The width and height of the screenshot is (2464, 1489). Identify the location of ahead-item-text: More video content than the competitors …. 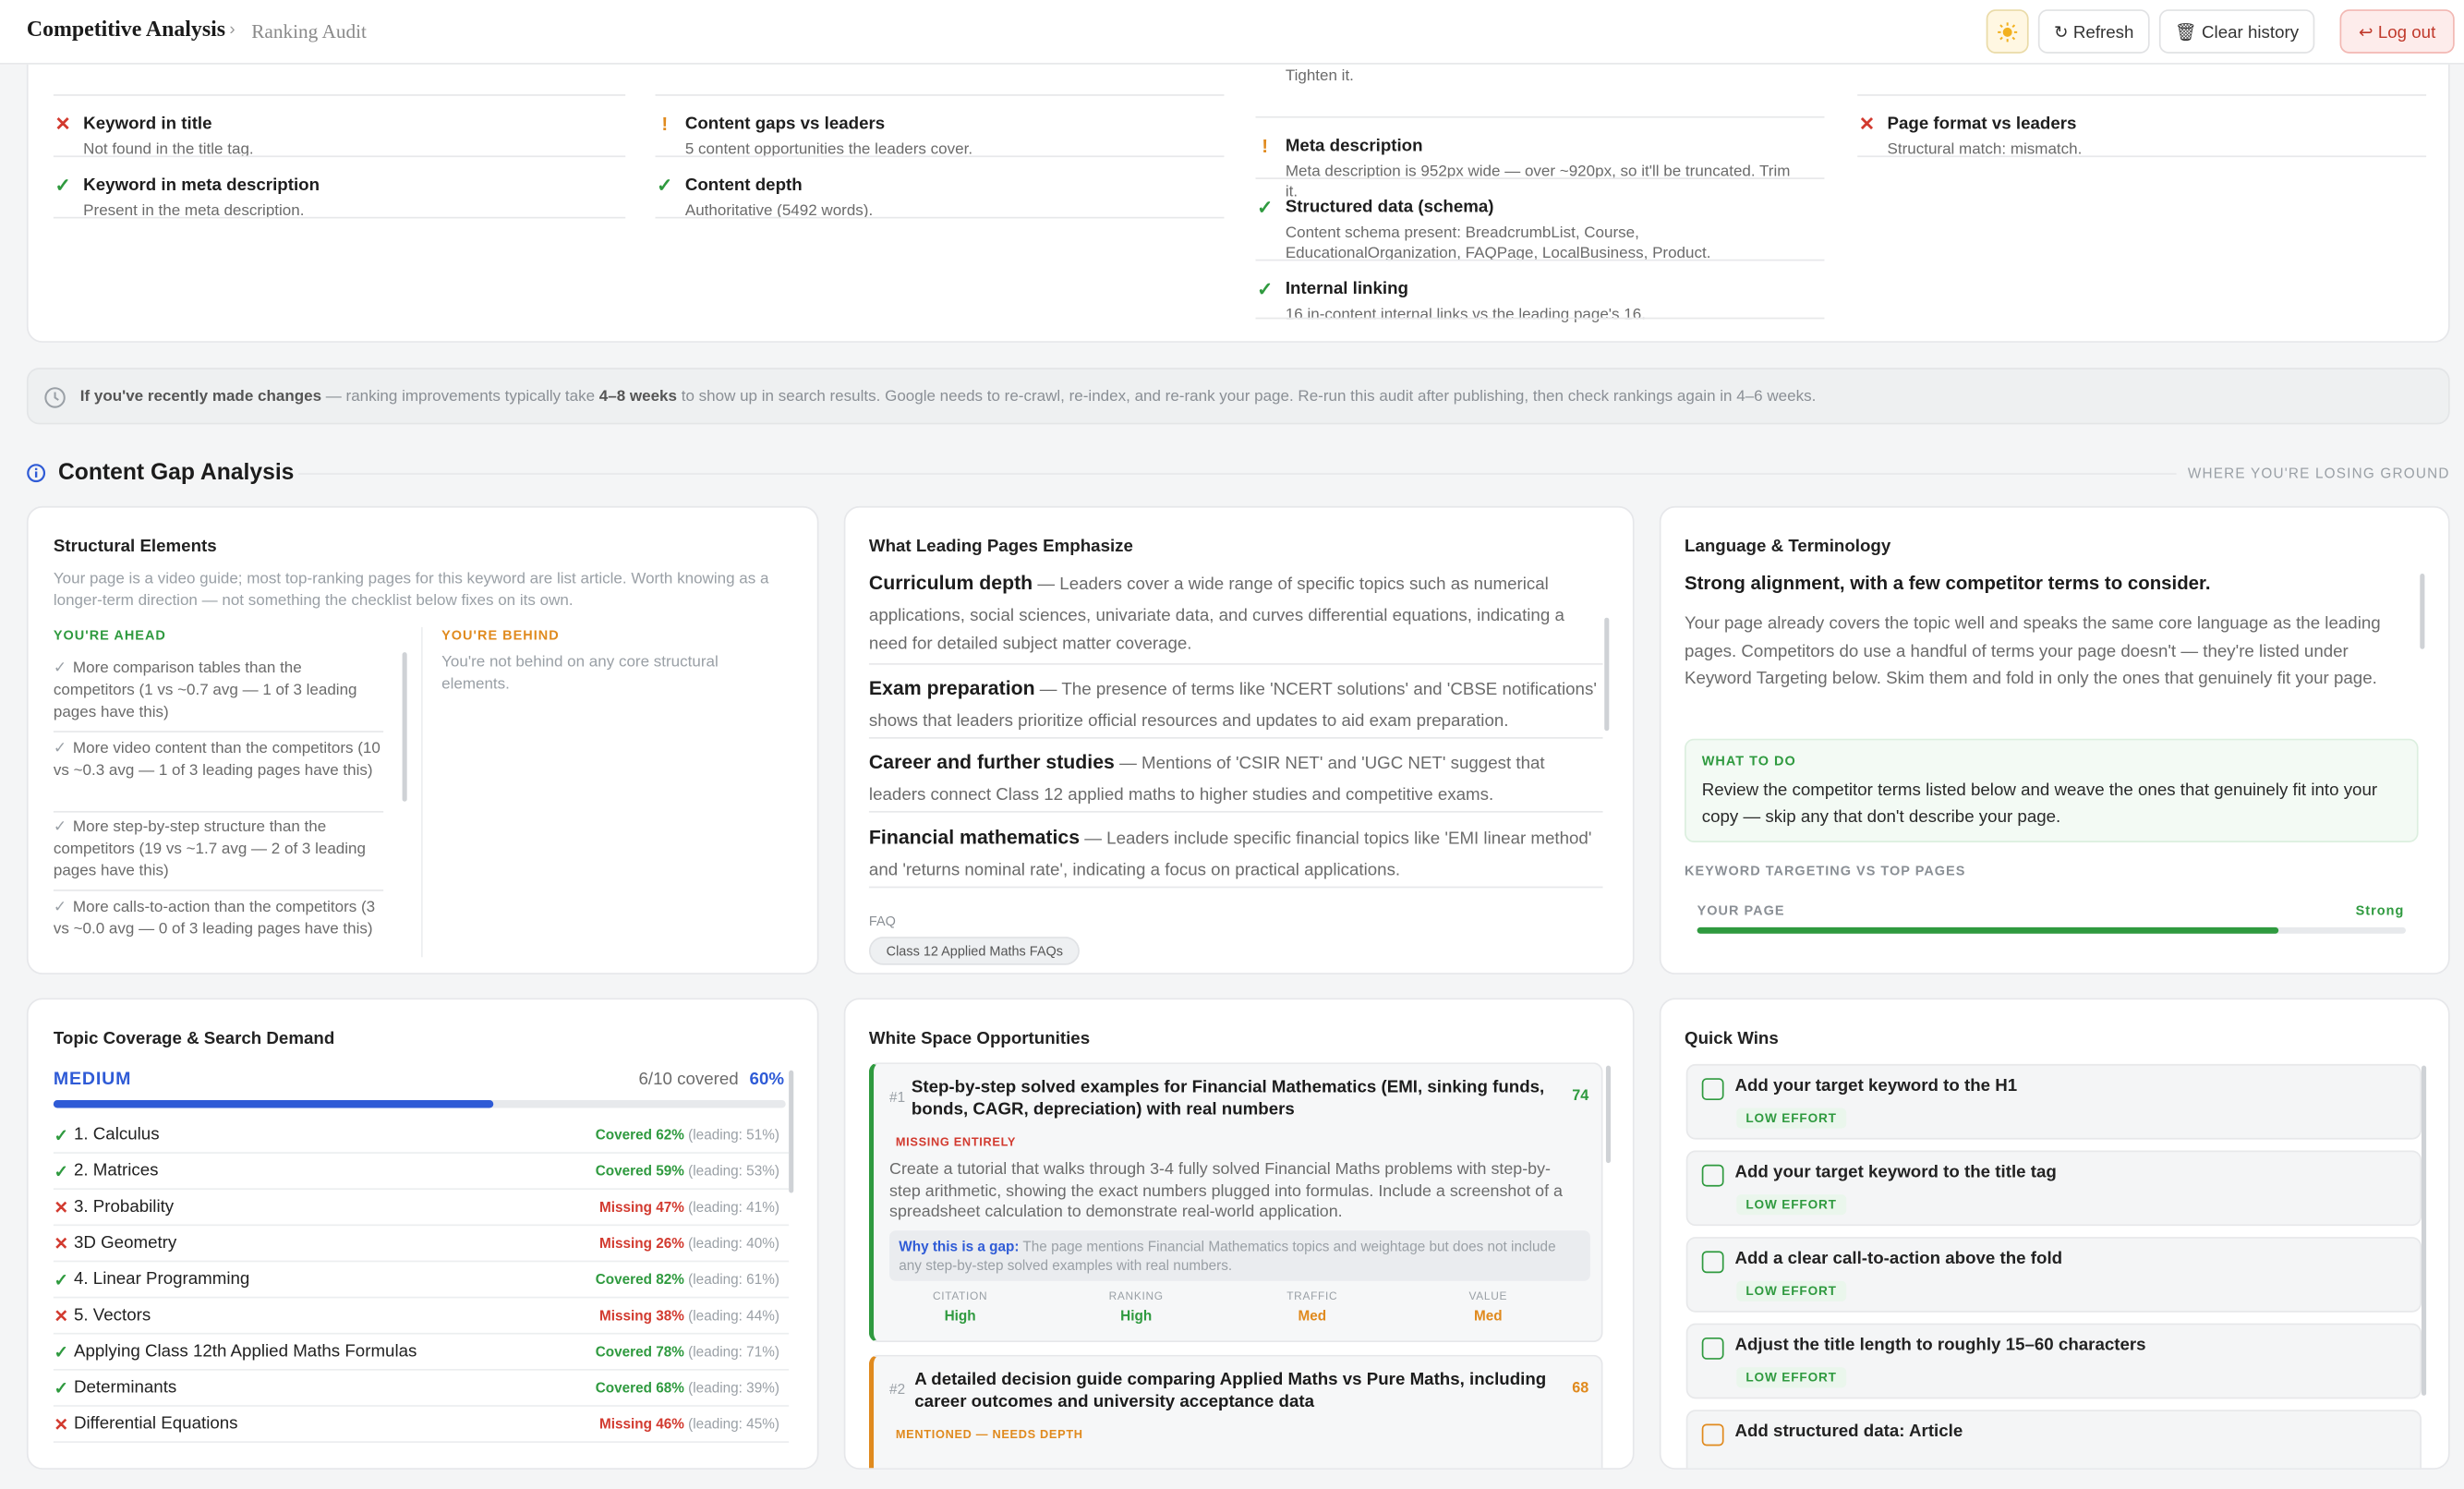
(217, 760).